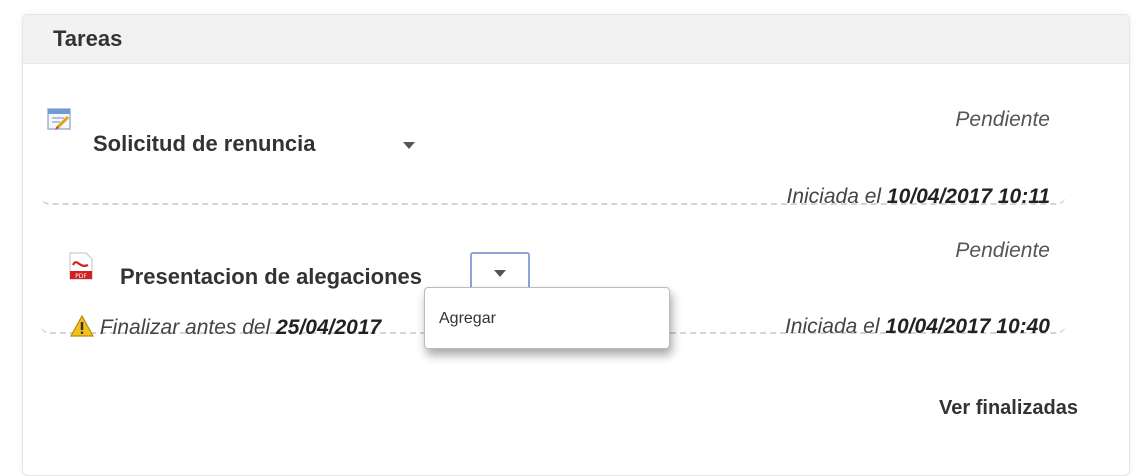 The height and width of the screenshot is (476, 1136). Describe the element at coordinates (82, 325) in the screenshot. I see `warning-icon` at that location.